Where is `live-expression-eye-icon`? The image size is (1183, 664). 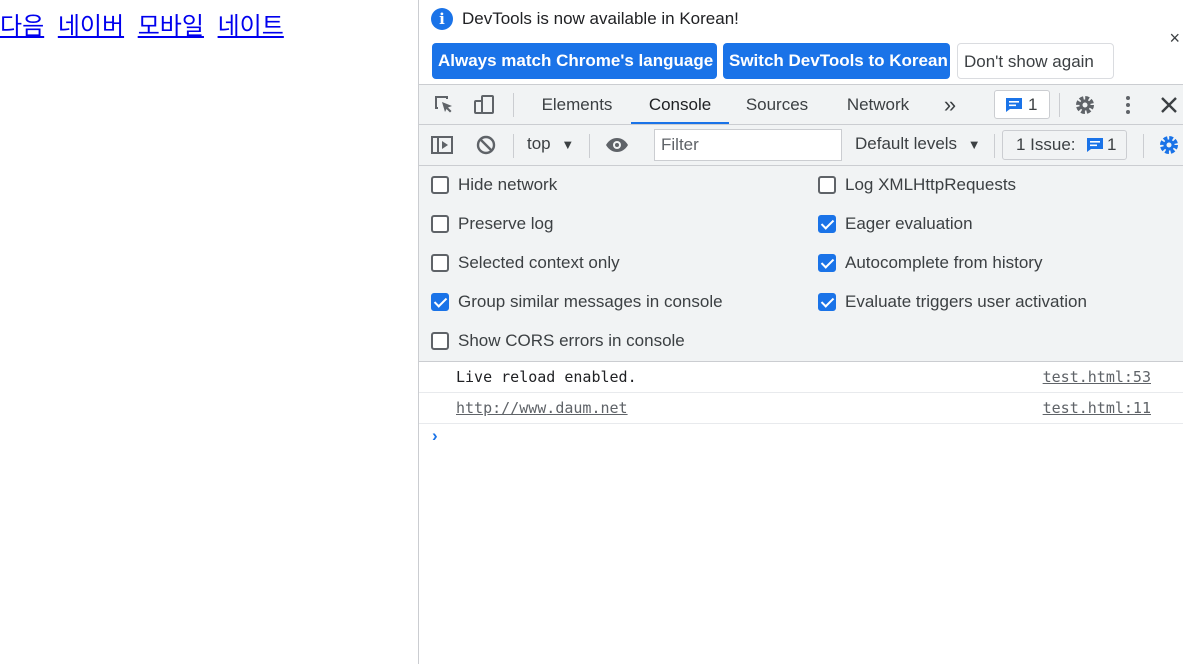 live-expression-eye-icon is located at coordinates (617, 145).